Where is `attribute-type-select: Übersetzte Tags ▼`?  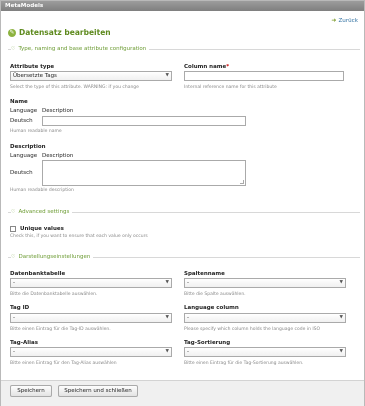 attribute-type-select: Übersetzte Tags ▼ is located at coordinates (91, 76).